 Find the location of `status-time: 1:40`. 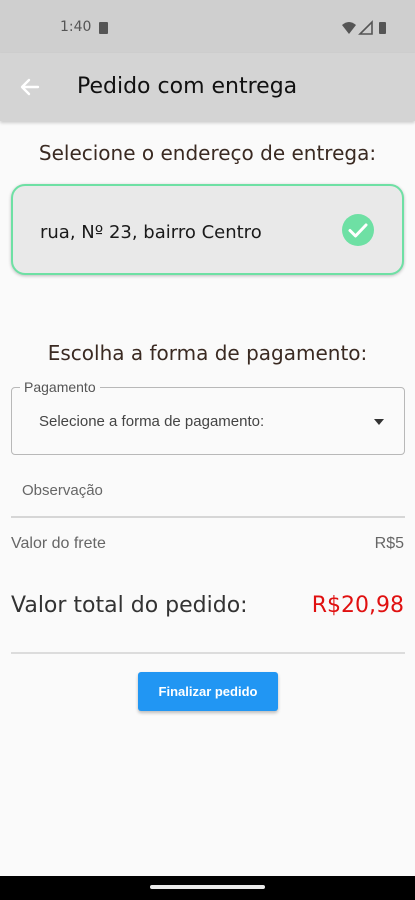

status-time: 1:40 is located at coordinates (76, 27).